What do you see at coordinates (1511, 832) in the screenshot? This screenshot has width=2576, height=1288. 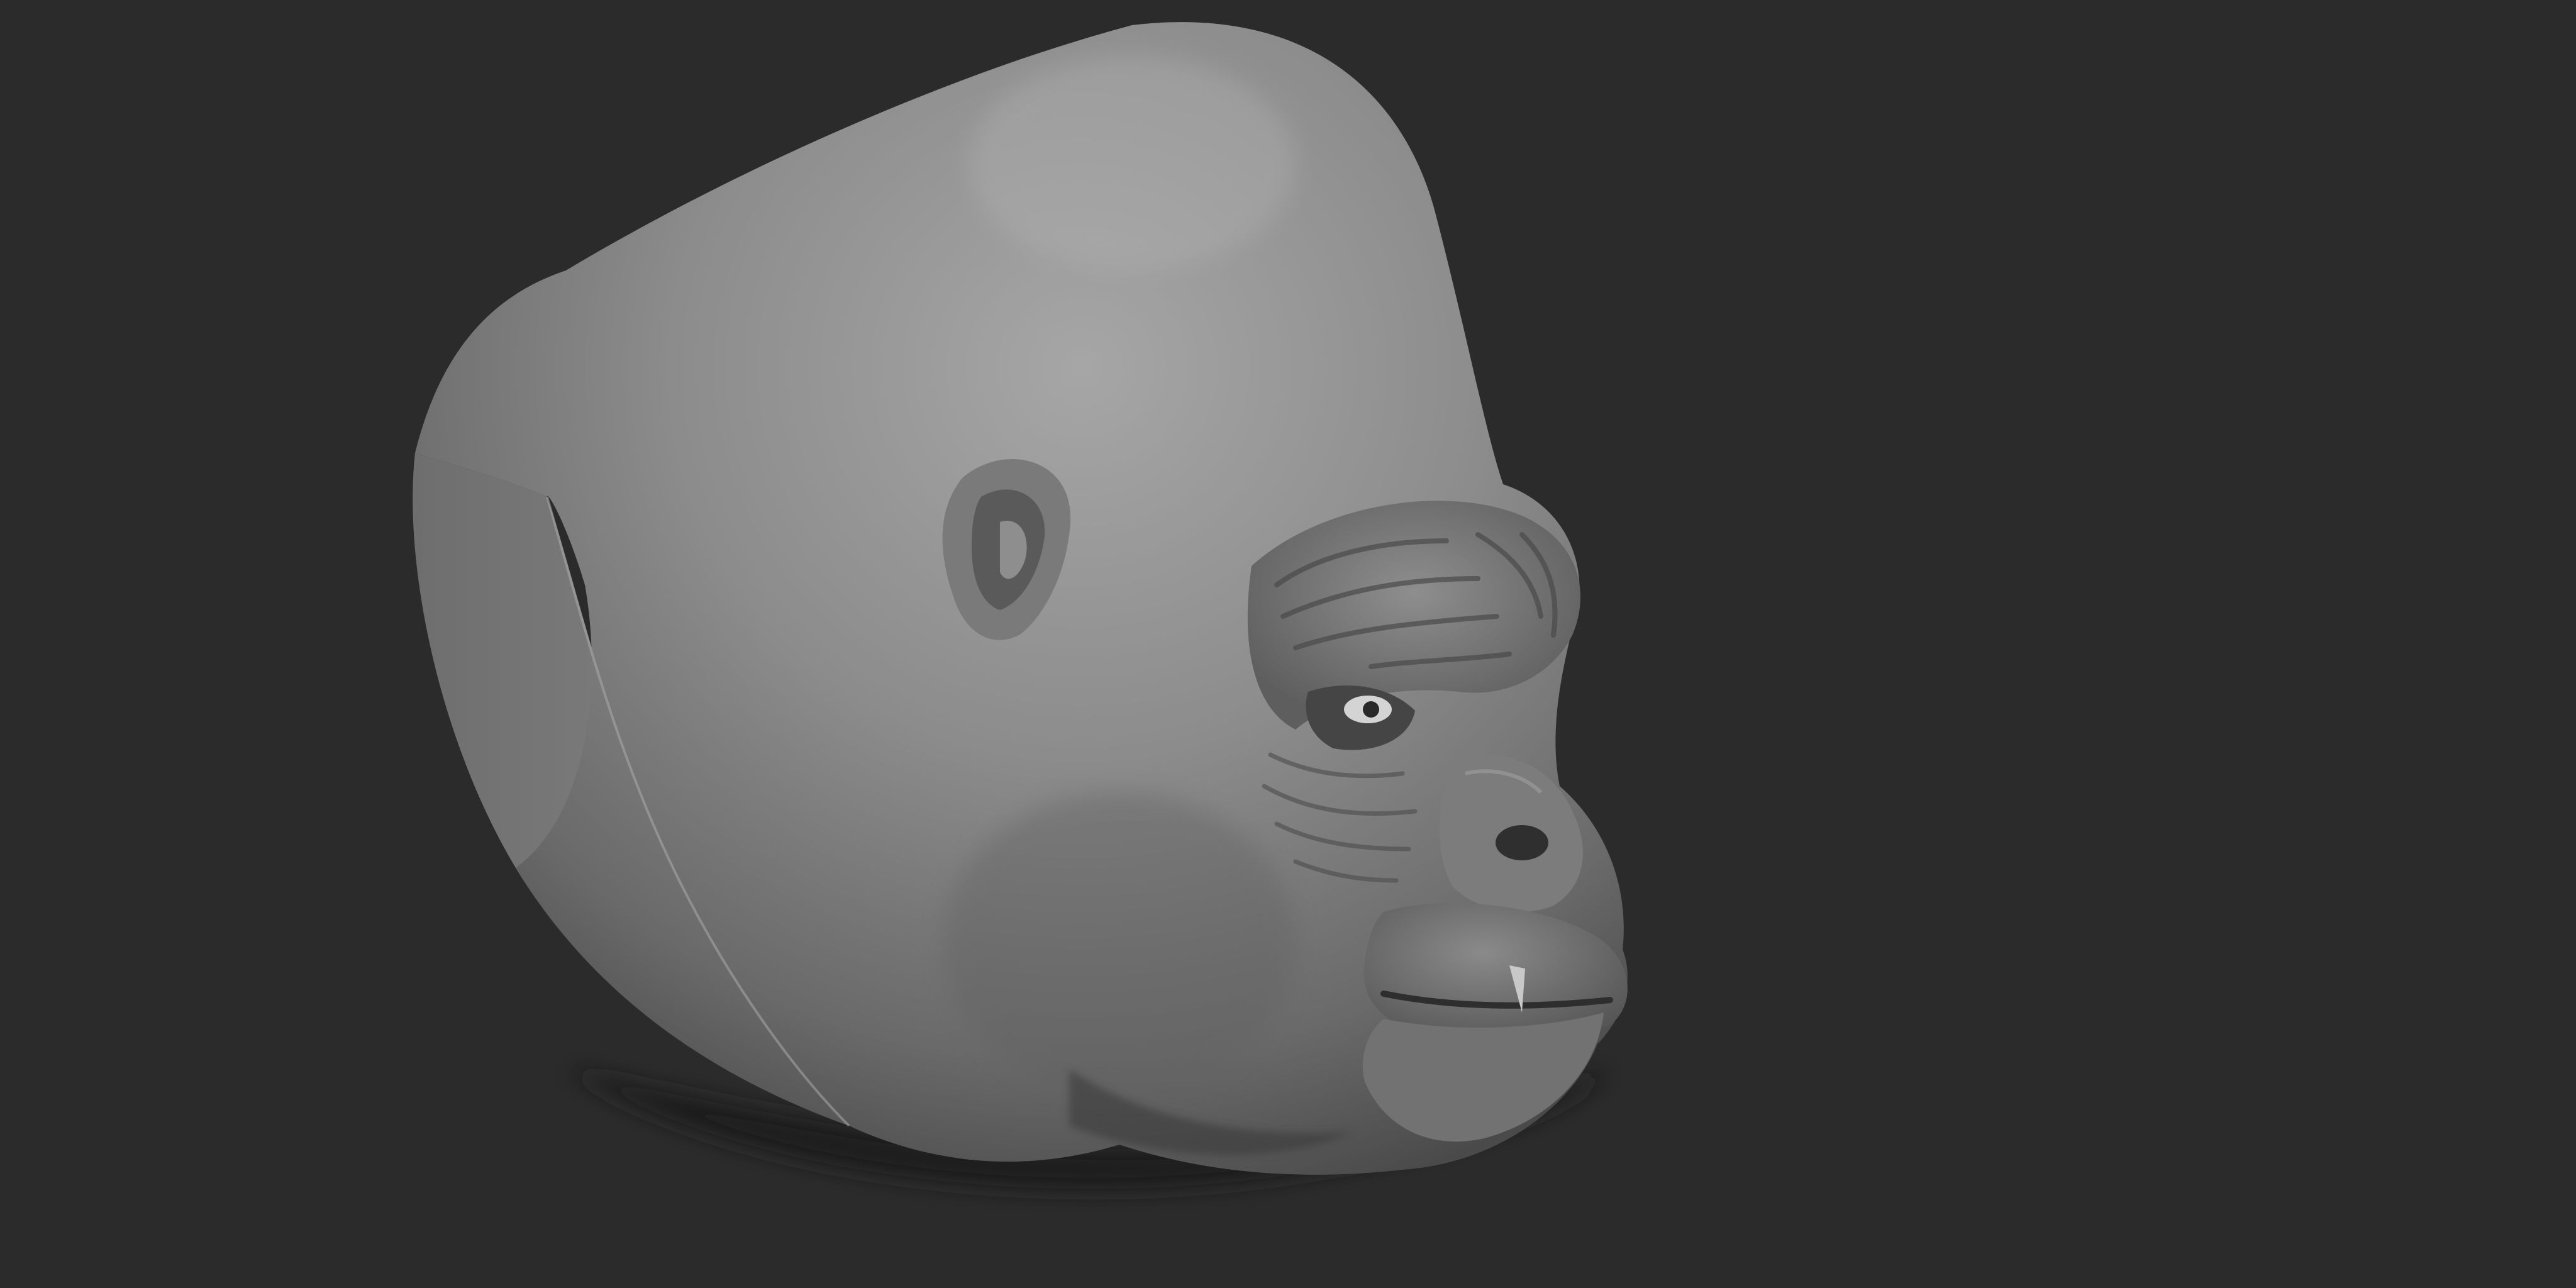 I see `nose` at bounding box center [1511, 832].